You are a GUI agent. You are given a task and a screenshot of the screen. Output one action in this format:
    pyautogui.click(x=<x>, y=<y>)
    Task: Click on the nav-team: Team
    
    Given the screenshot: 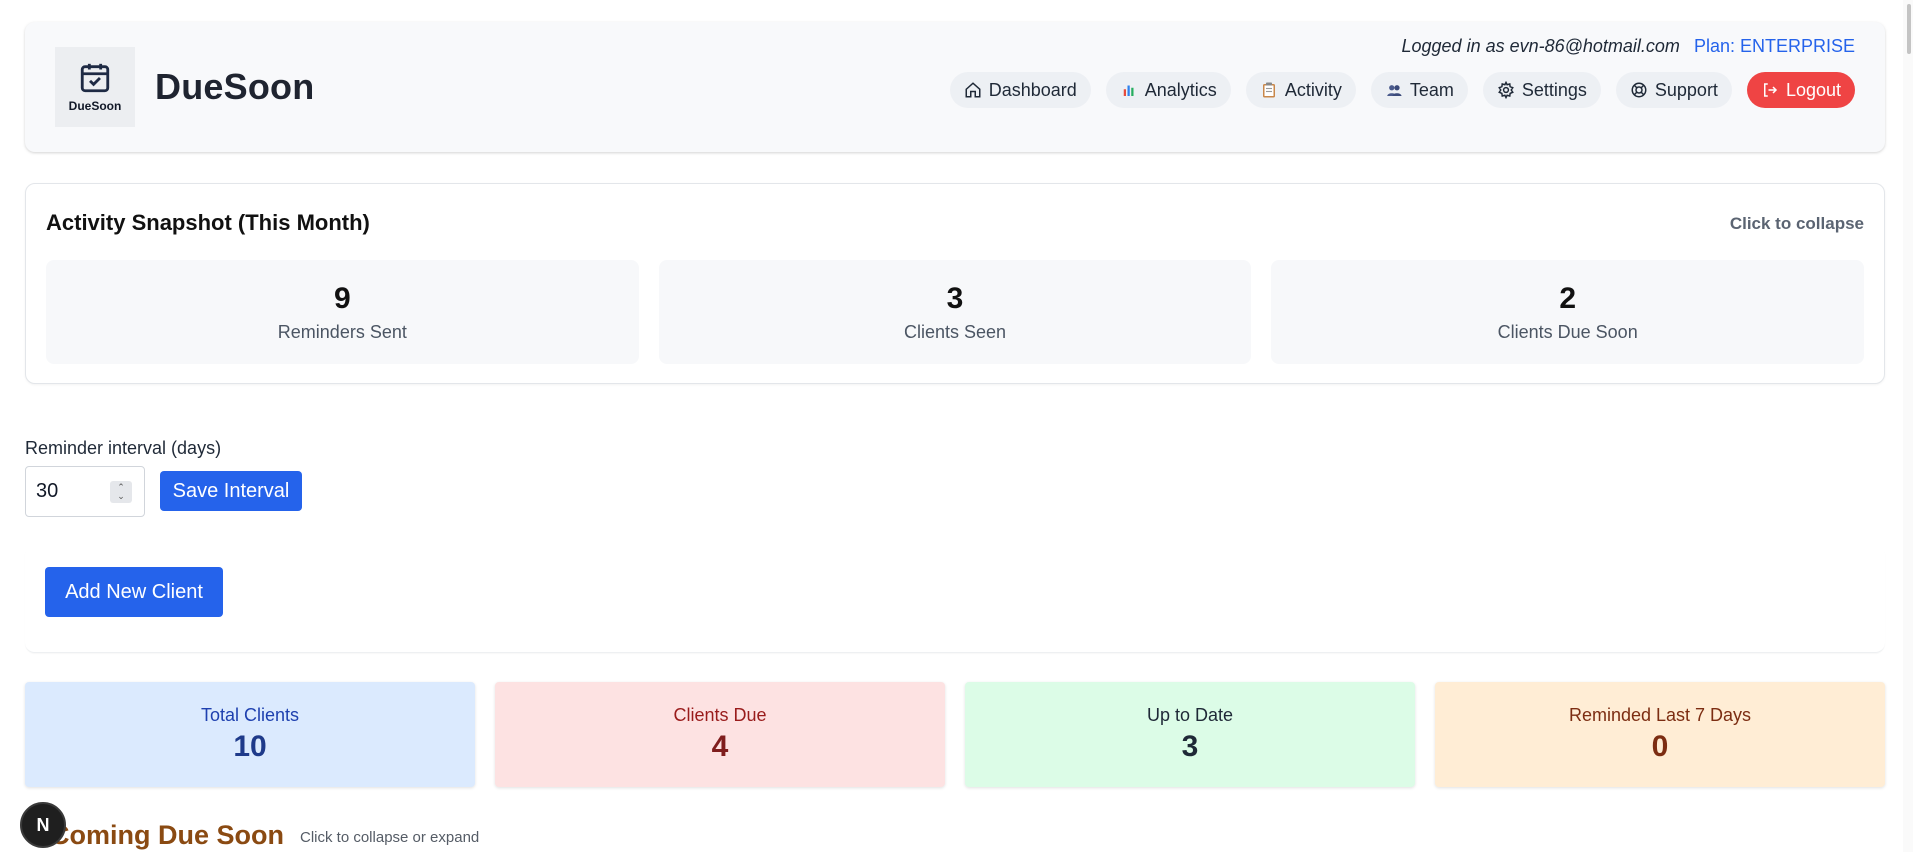 What is the action you would take?
    pyautogui.click(x=1419, y=90)
    